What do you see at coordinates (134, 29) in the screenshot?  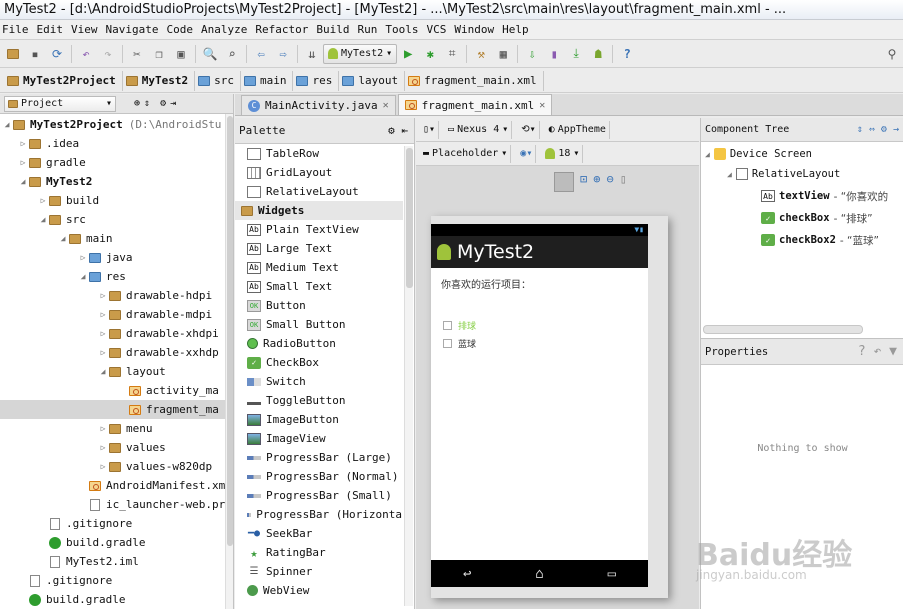 I see `menu-navigate: Navigate` at bounding box center [134, 29].